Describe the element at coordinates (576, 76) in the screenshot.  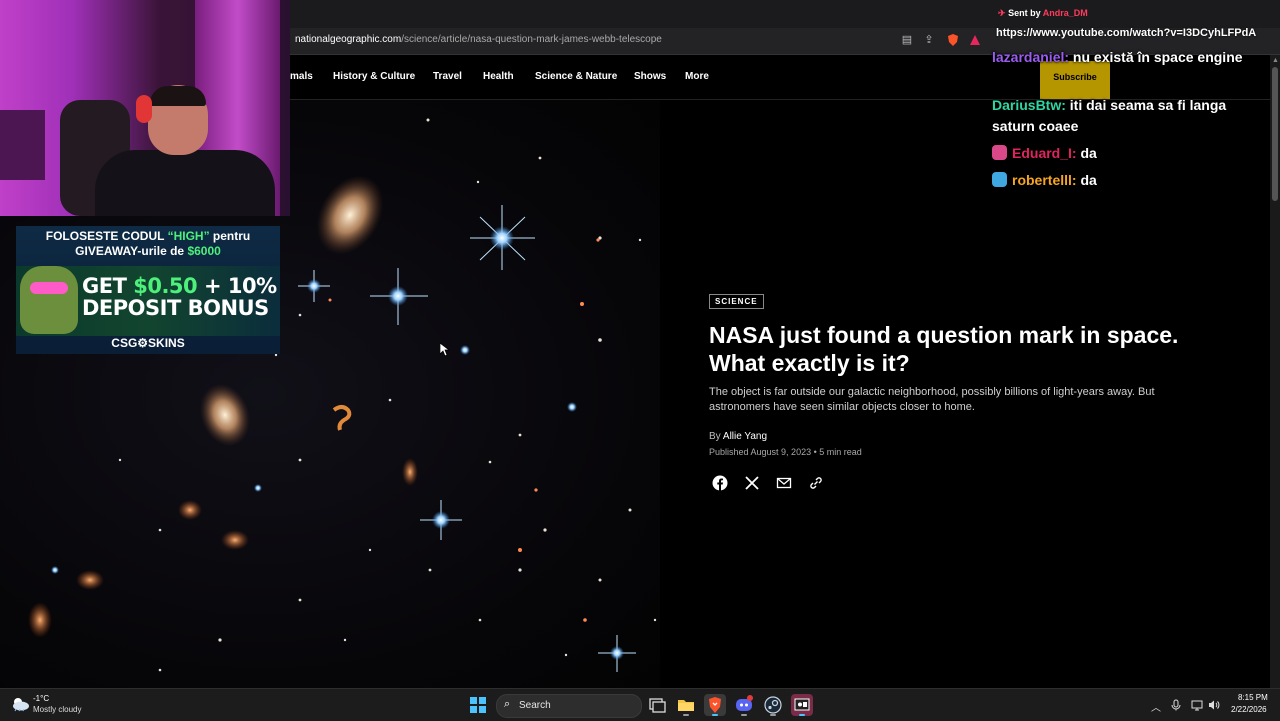
I see `nav-item-science-nature: Science & Nature` at that location.